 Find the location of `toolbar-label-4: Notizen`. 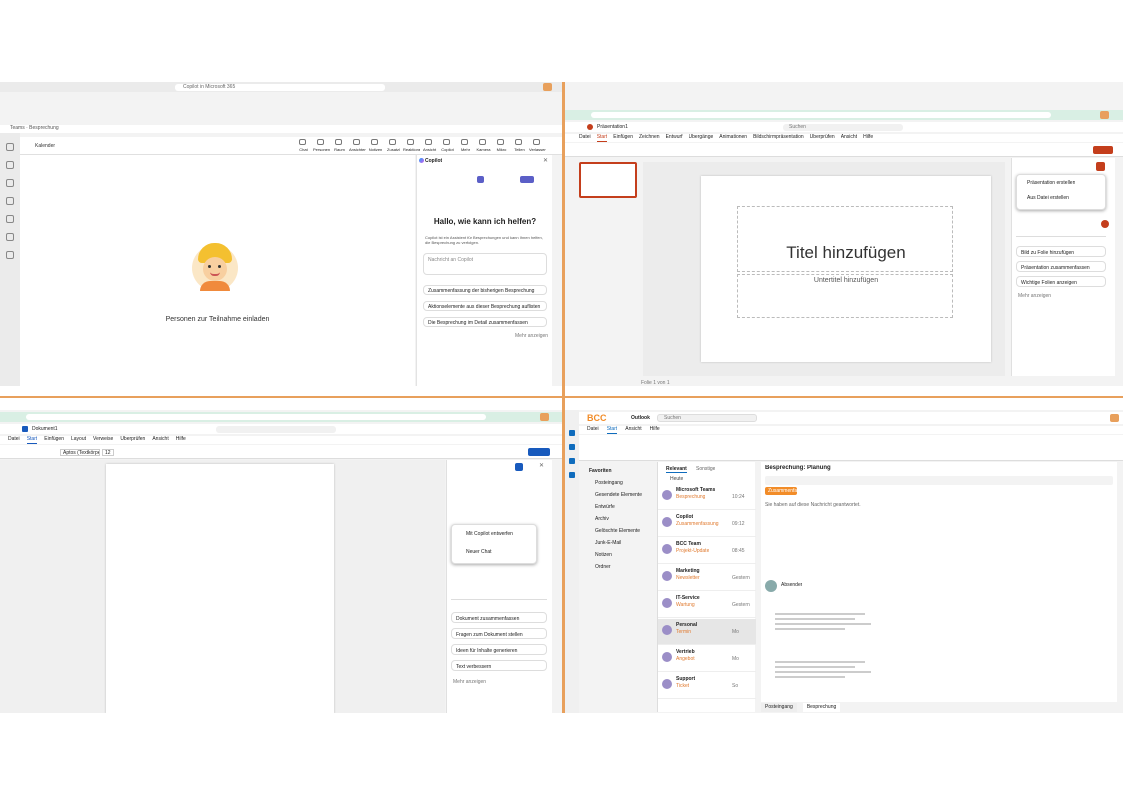

toolbar-label-4: Notizen is located at coordinates (375, 150).